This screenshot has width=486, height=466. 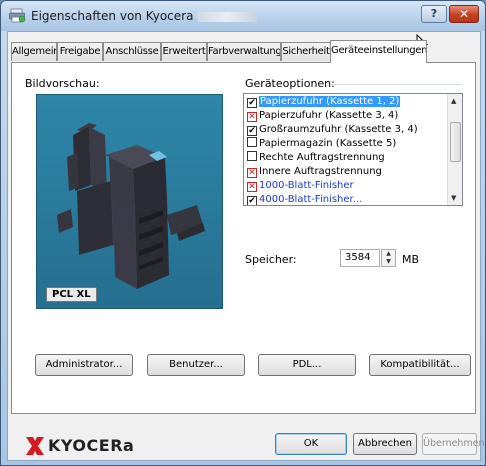 I want to click on spin-down-icon: ▼, so click(x=388, y=262).